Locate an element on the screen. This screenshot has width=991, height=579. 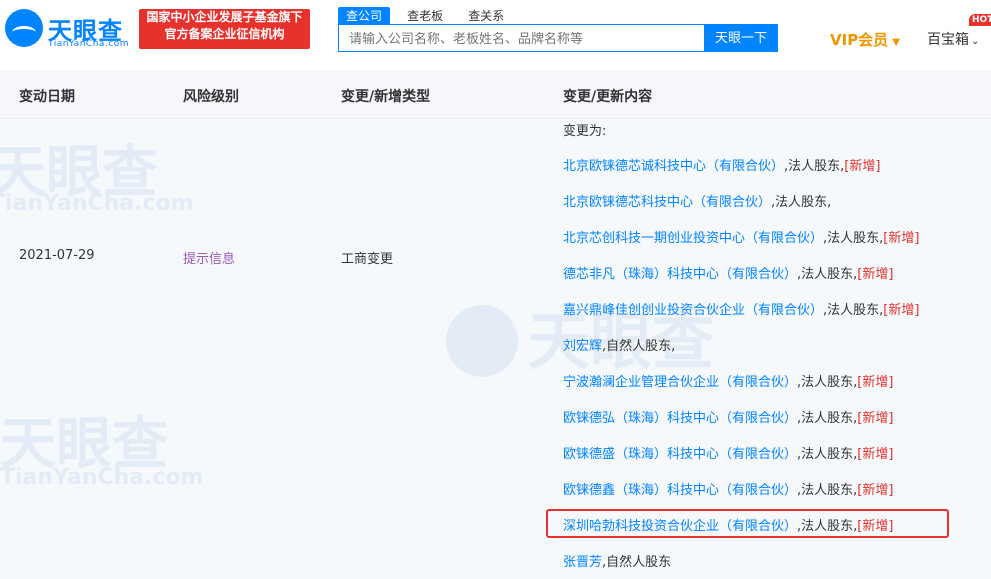
tab-company: 查公司 is located at coordinates (364, 16).